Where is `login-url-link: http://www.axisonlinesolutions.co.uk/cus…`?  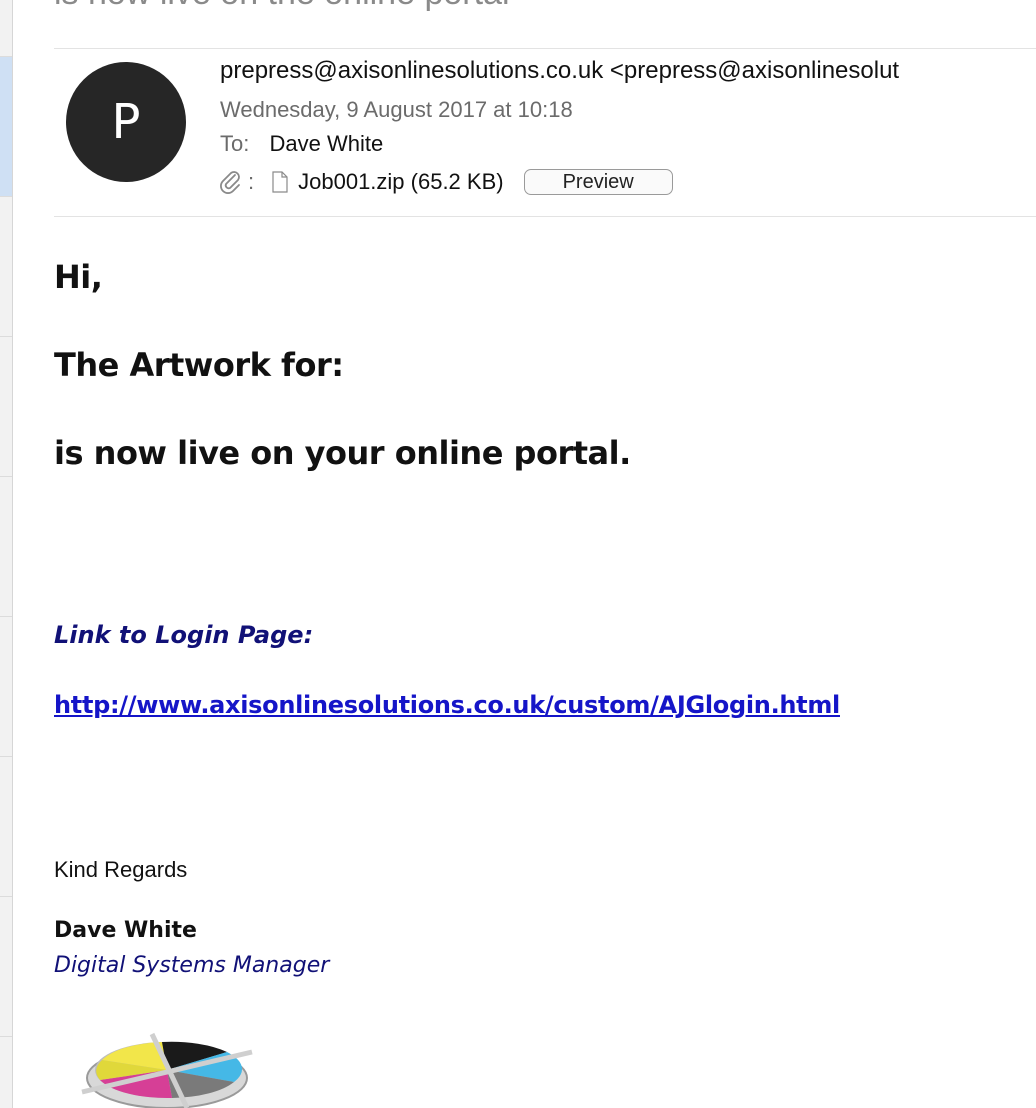
login-url-link: http://www.axisonlinesolutions.co.uk/cus… is located at coordinates (447, 705).